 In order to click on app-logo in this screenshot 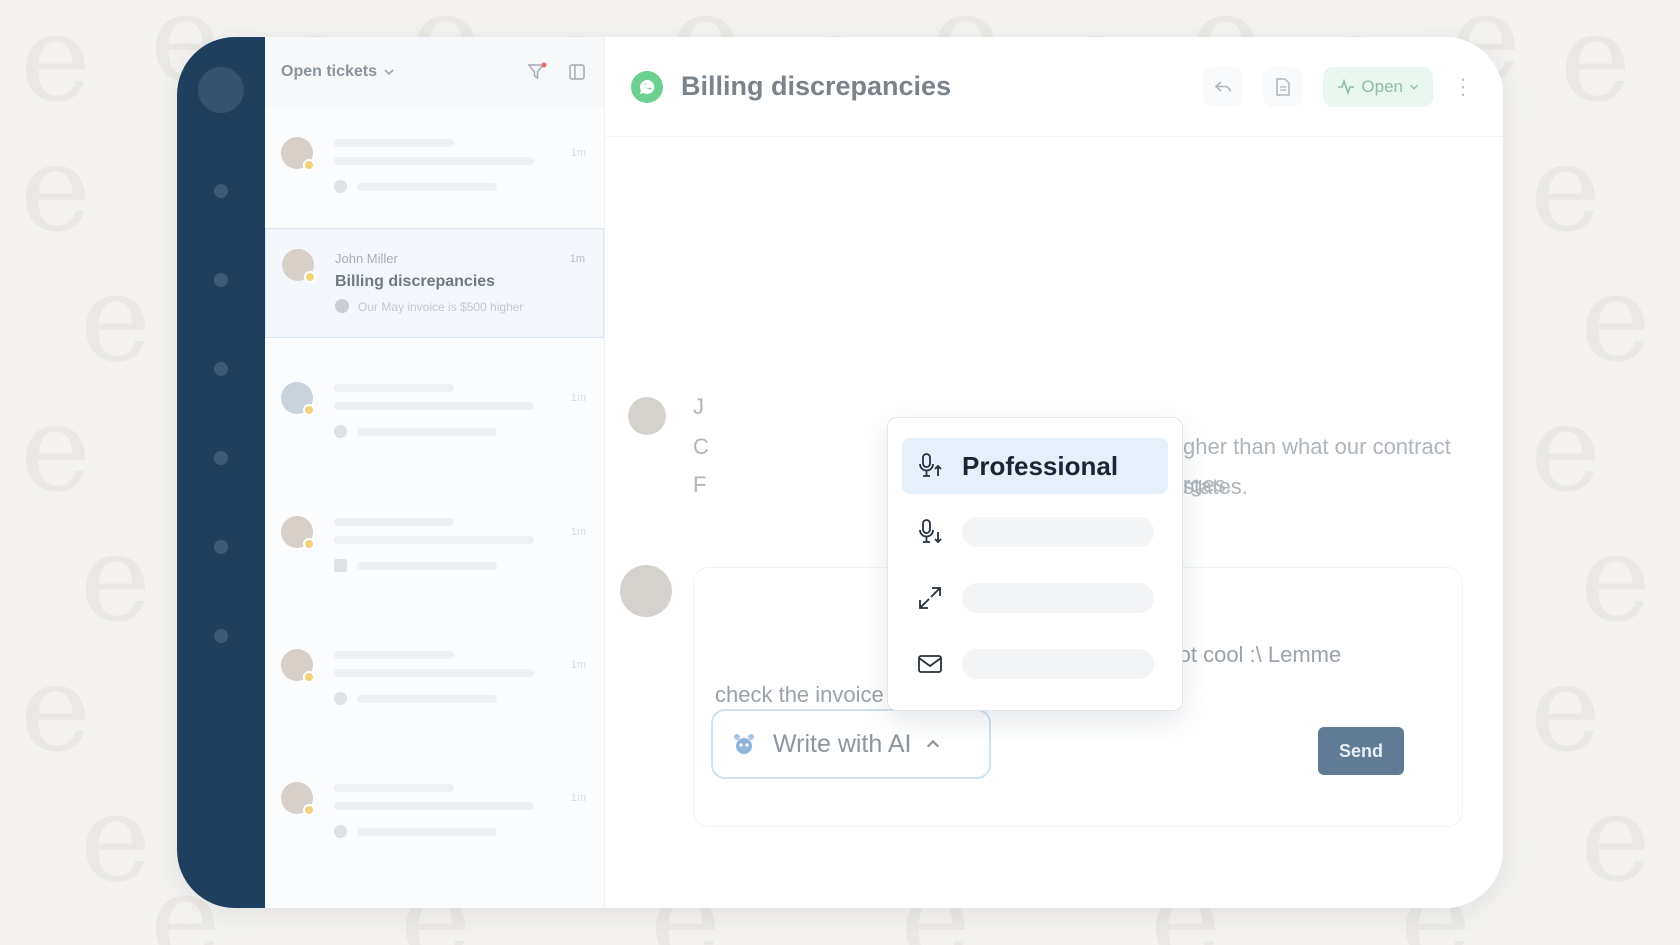, I will do `click(221, 90)`.